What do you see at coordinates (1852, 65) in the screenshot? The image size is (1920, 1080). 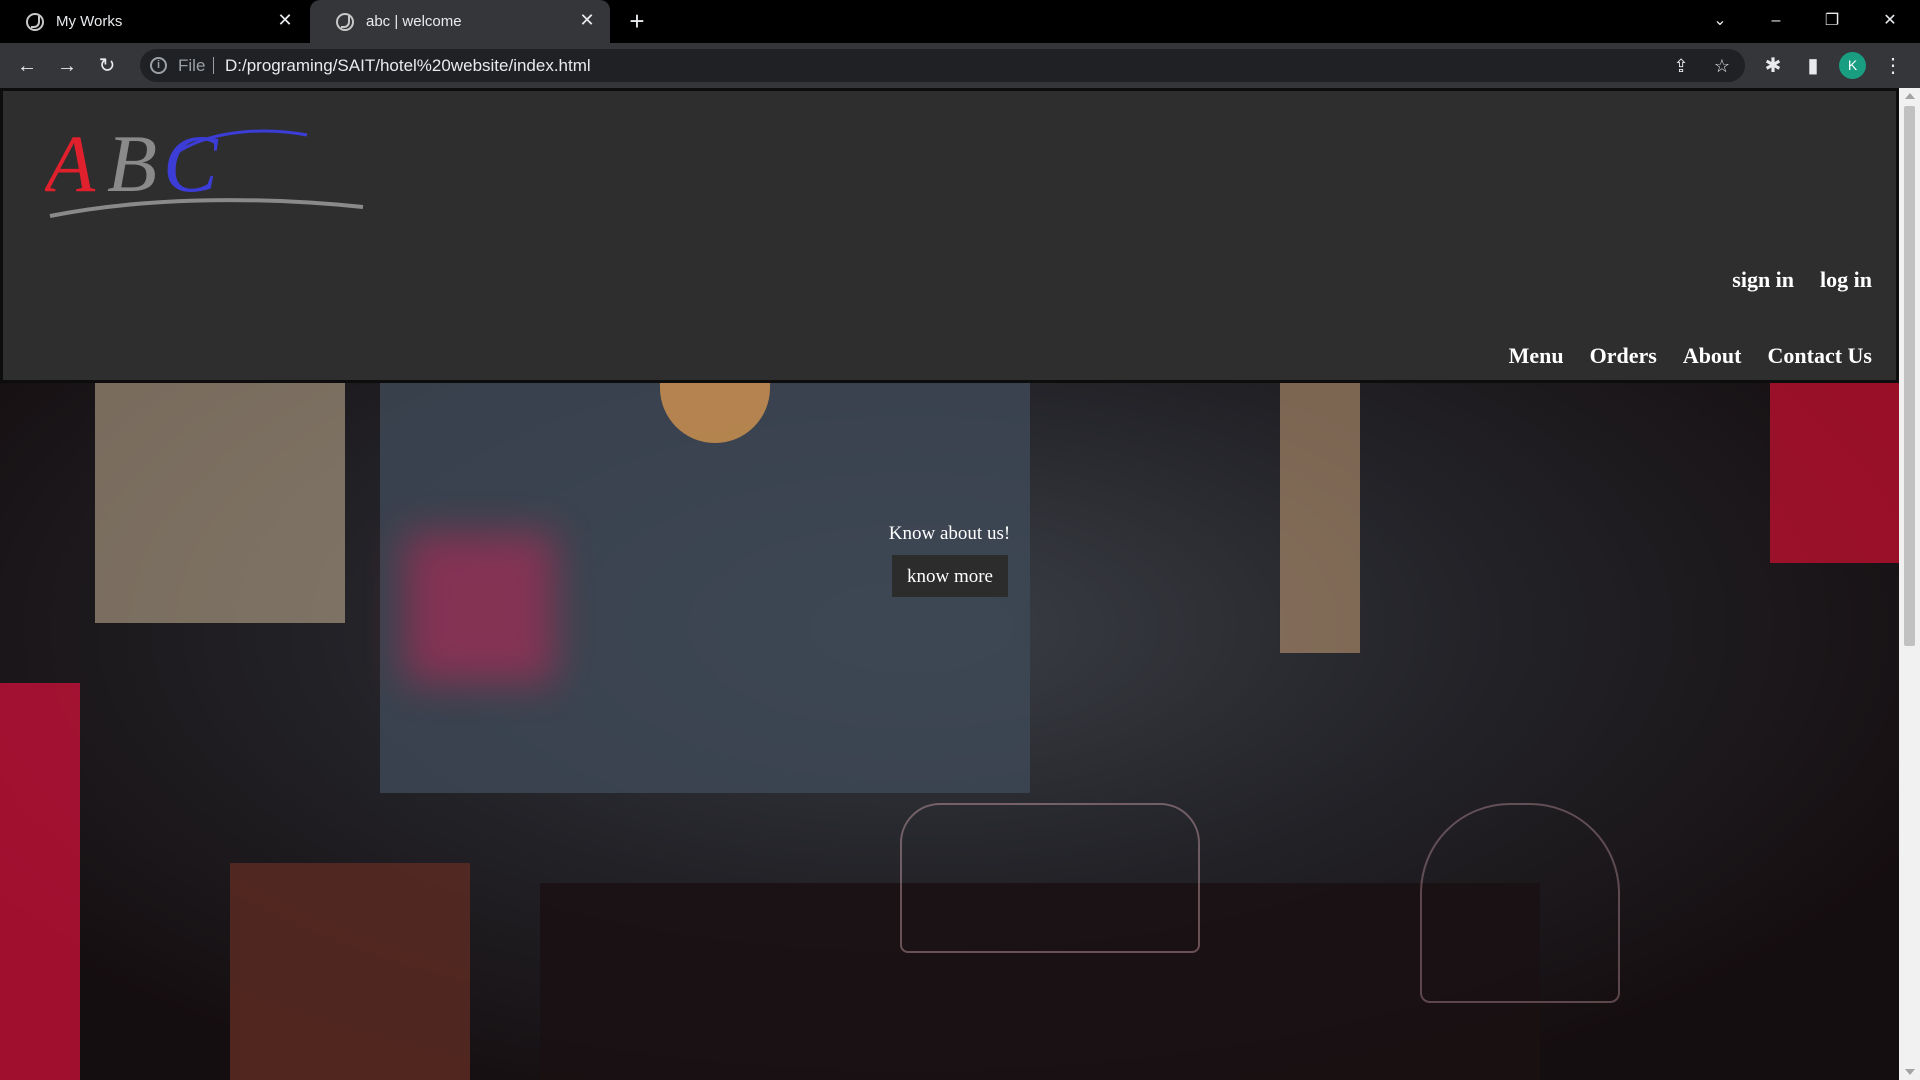 I see `profile-avatar: K` at bounding box center [1852, 65].